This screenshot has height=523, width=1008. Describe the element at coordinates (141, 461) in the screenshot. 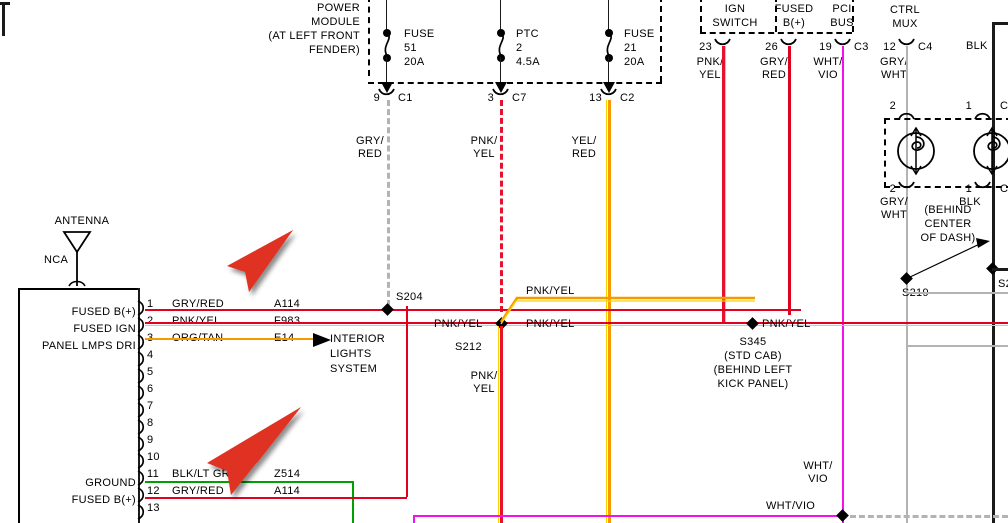

I see `radio-pin-10-bracket-icon` at that location.